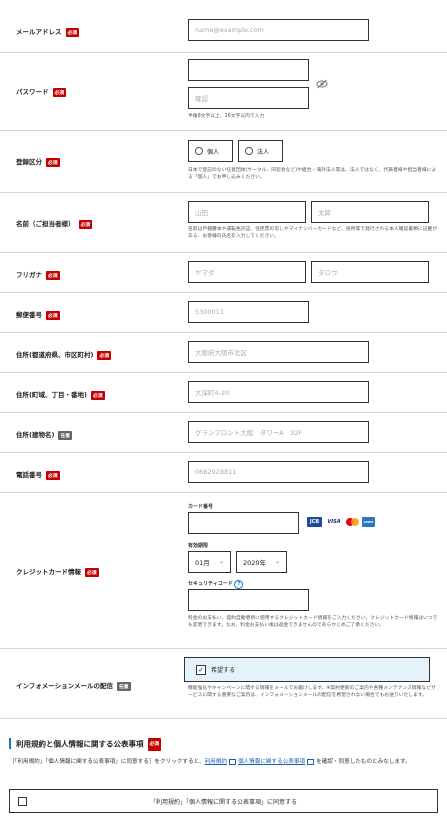 The height and width of the screenshot is (819, 447). I want to click on agree-terms-checkbox: 「利用規約」「個人情報に関する公表事項」に同意する, so click(223, 801).